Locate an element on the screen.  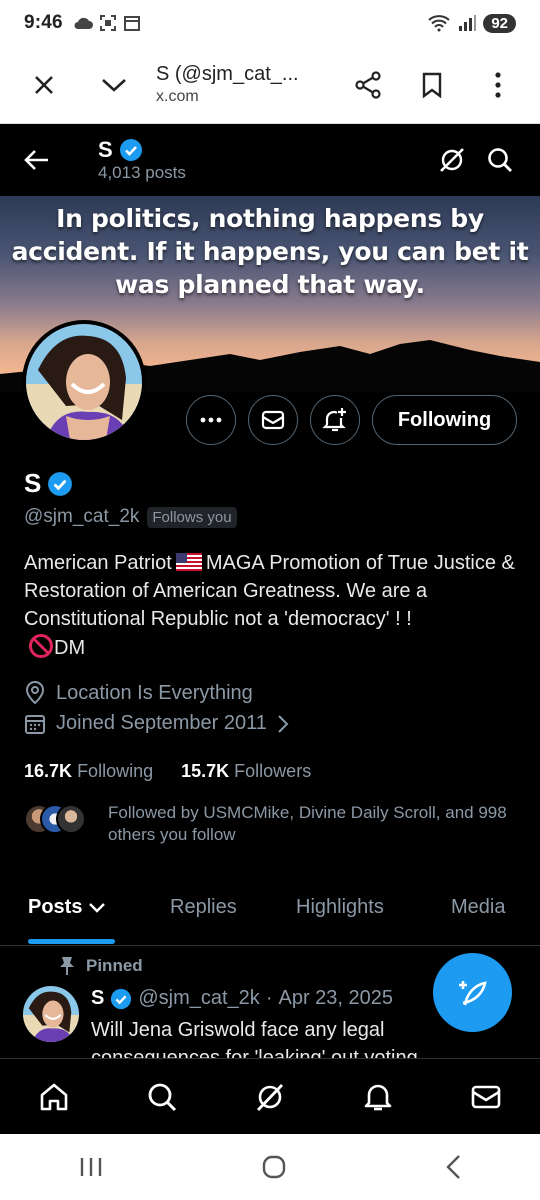
following-count: 16.7K is located at coordinates (48, 771).